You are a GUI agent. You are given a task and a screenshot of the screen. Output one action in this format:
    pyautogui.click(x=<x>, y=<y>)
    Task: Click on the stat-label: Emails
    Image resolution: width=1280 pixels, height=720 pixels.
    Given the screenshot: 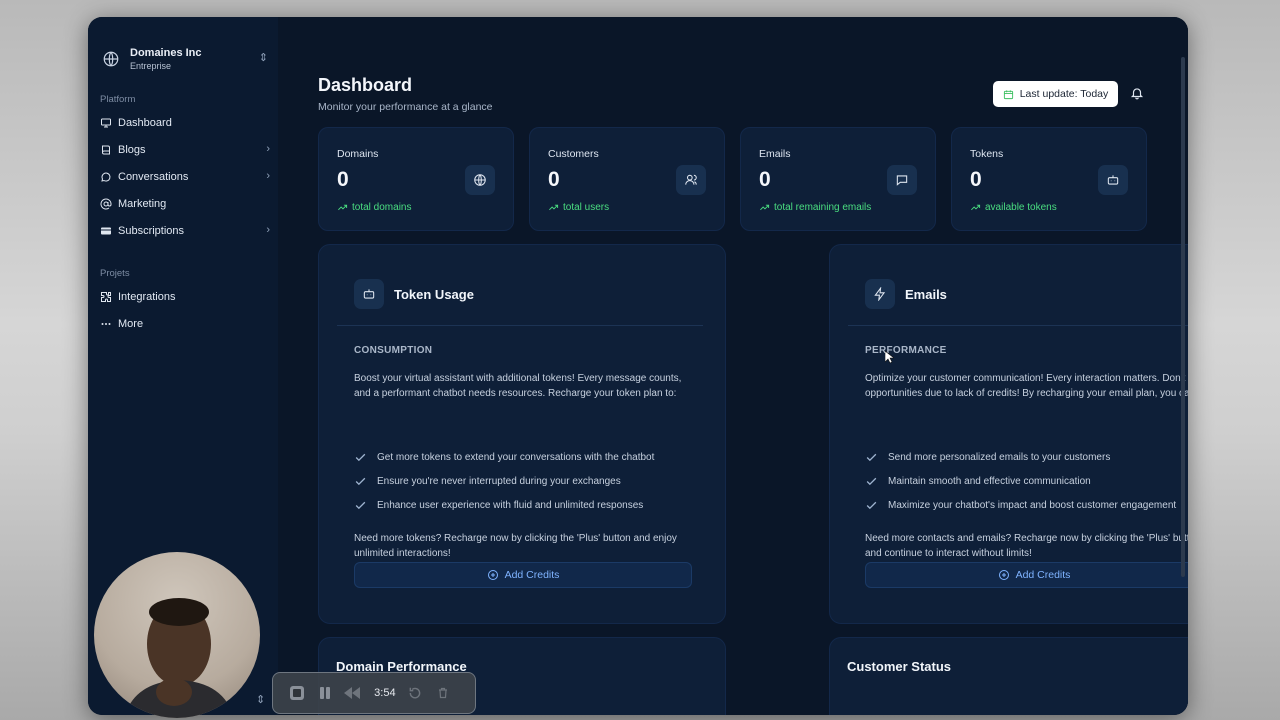 What is the action you would take?
    pyautogui.click(x=775, y=154)
    